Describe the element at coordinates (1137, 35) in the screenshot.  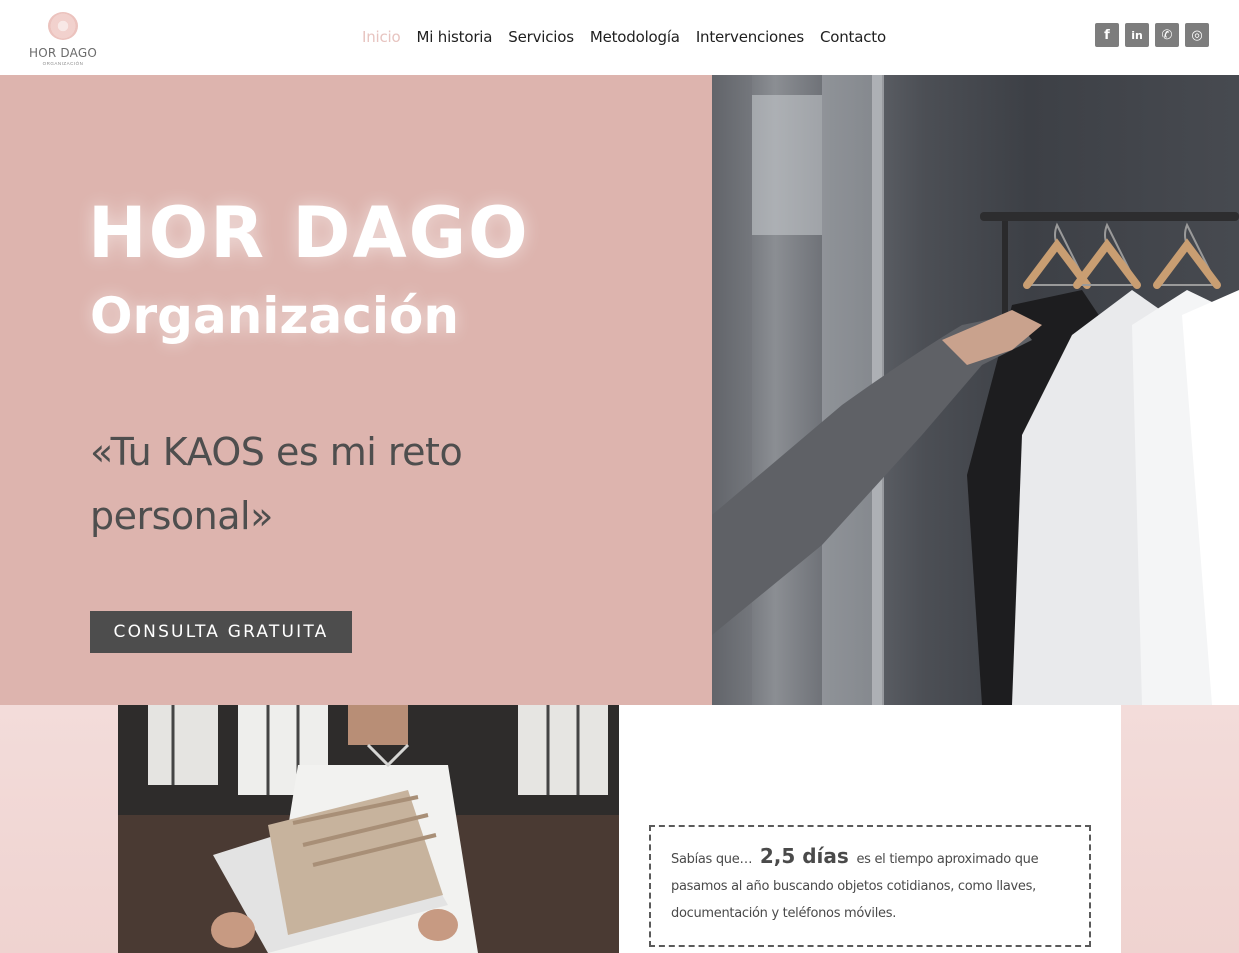
I see `linkedin-icon: in` at that location.